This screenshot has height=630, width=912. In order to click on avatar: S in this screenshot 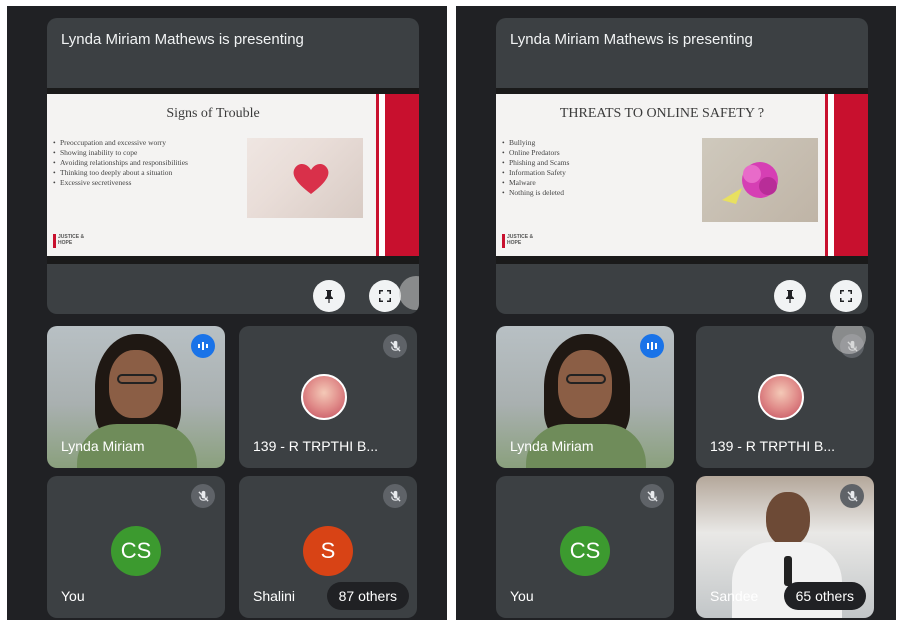, I will do `click(328, 551)`.